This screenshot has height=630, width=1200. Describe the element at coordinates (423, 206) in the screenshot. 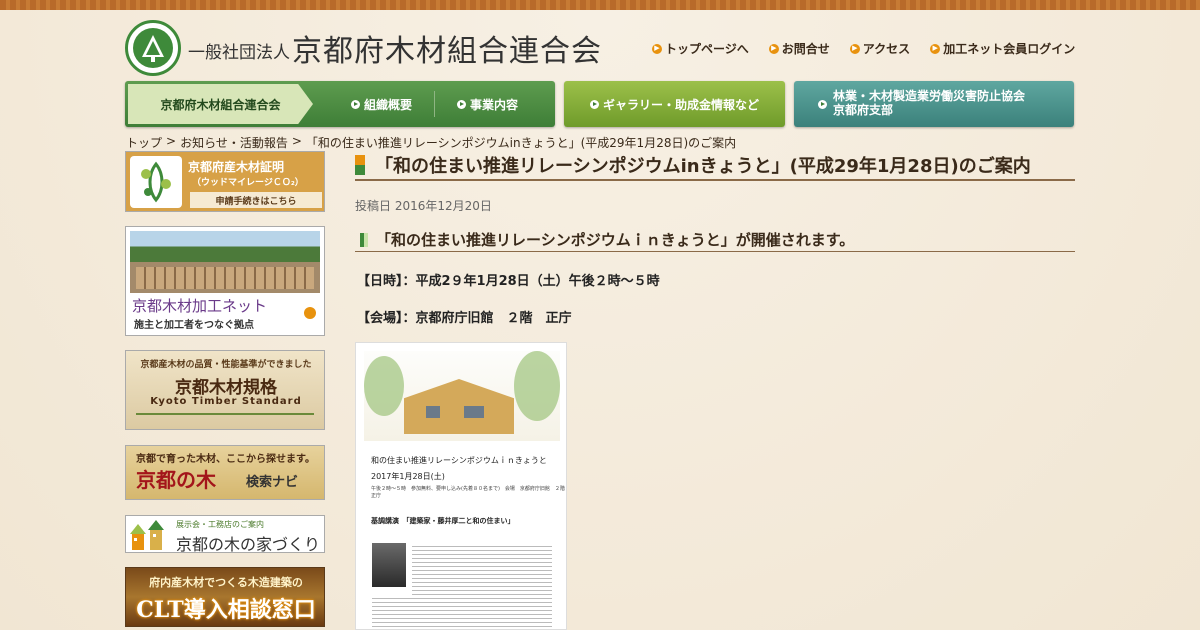

I see `post-date: 投稿日 2016年12月20日` at that location.